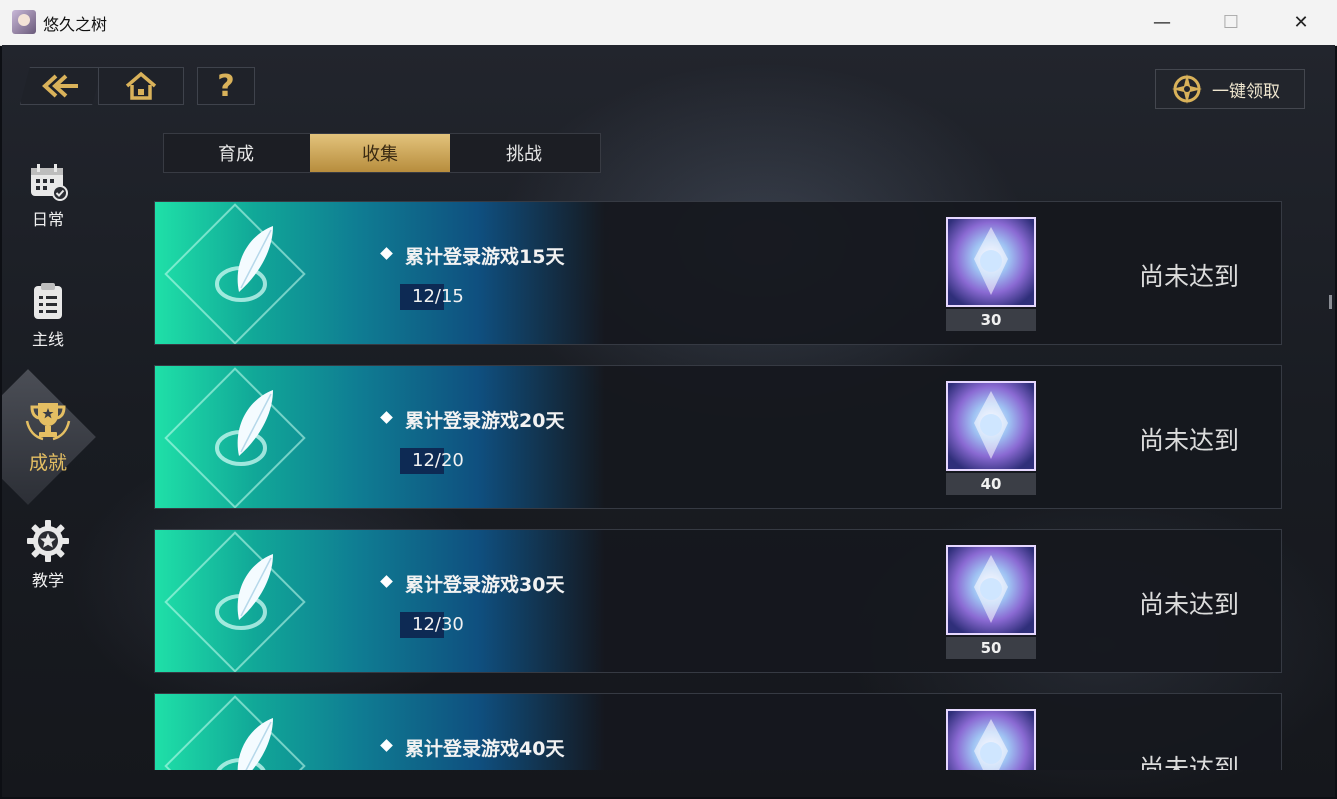  What do you see at coordinates (48, 301) in the screenshot?
I see `clipboard-list-icon` at bounding box center [48, 301].